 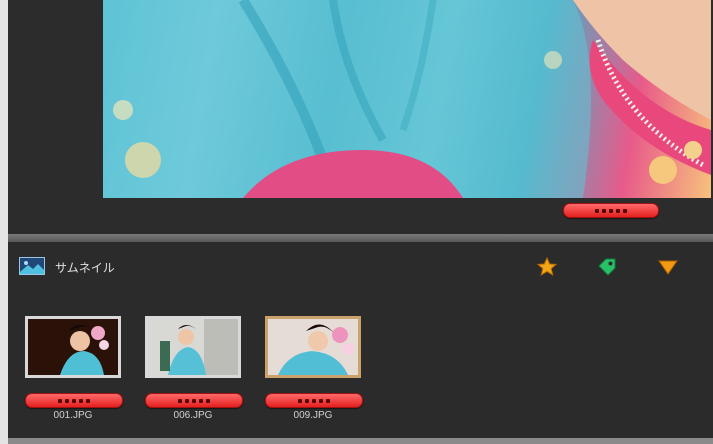 I want to click on bottom-border, so click(x=360, y=441).